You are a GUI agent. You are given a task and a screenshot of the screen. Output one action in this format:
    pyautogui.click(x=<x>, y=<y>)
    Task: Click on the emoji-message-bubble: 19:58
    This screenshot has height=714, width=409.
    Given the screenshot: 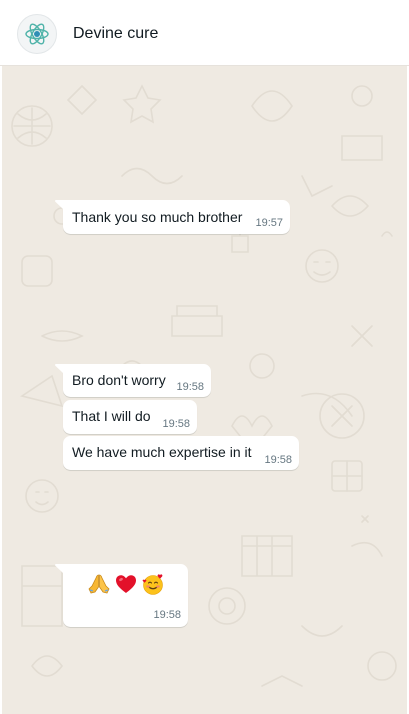 What is the action you would take?
    pyautogui.click(x=121, y=595)
    